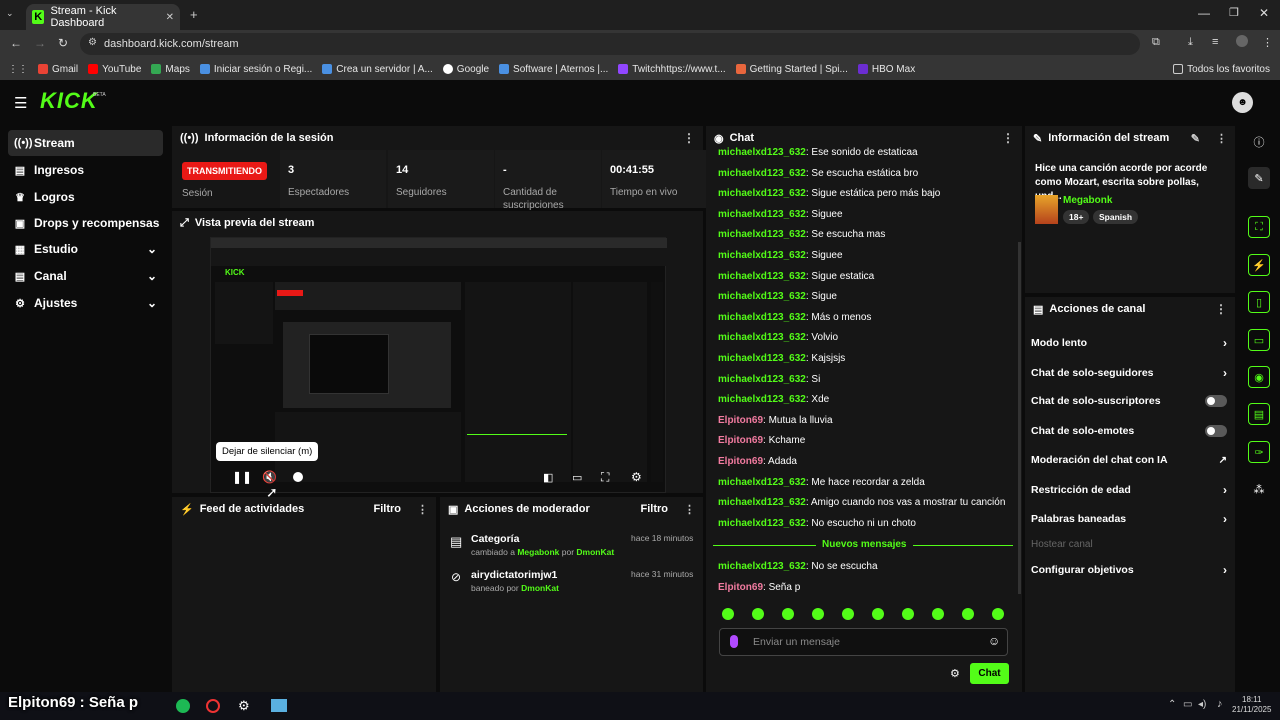 The width and height of the screenshot is (1280, 720). I want to click on action-ai-moderation: Moderación del chat con IA ↗, so click(1129, 460).